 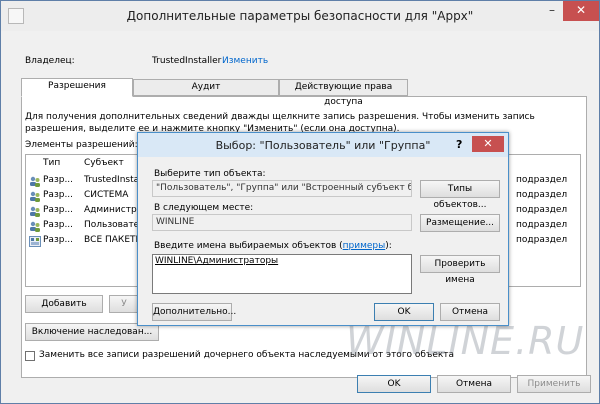 I want to click on owner-value: TrustedInstaller, so click(x=187, y=61).